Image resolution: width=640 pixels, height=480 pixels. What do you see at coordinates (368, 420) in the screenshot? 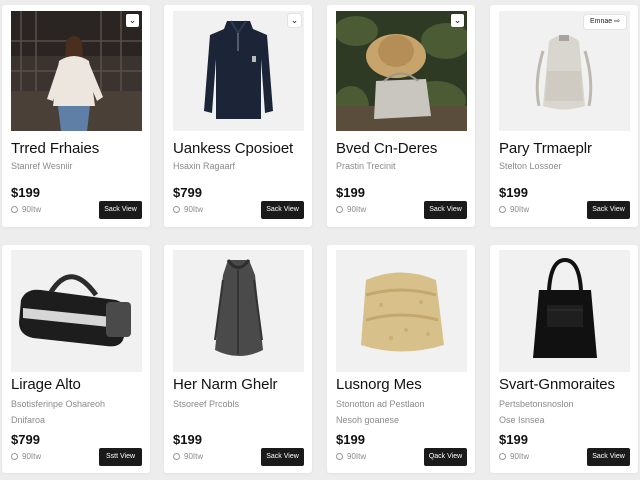
I see `product-subtitle-2: Nesoh goanese` at bounding box center [368, 420].